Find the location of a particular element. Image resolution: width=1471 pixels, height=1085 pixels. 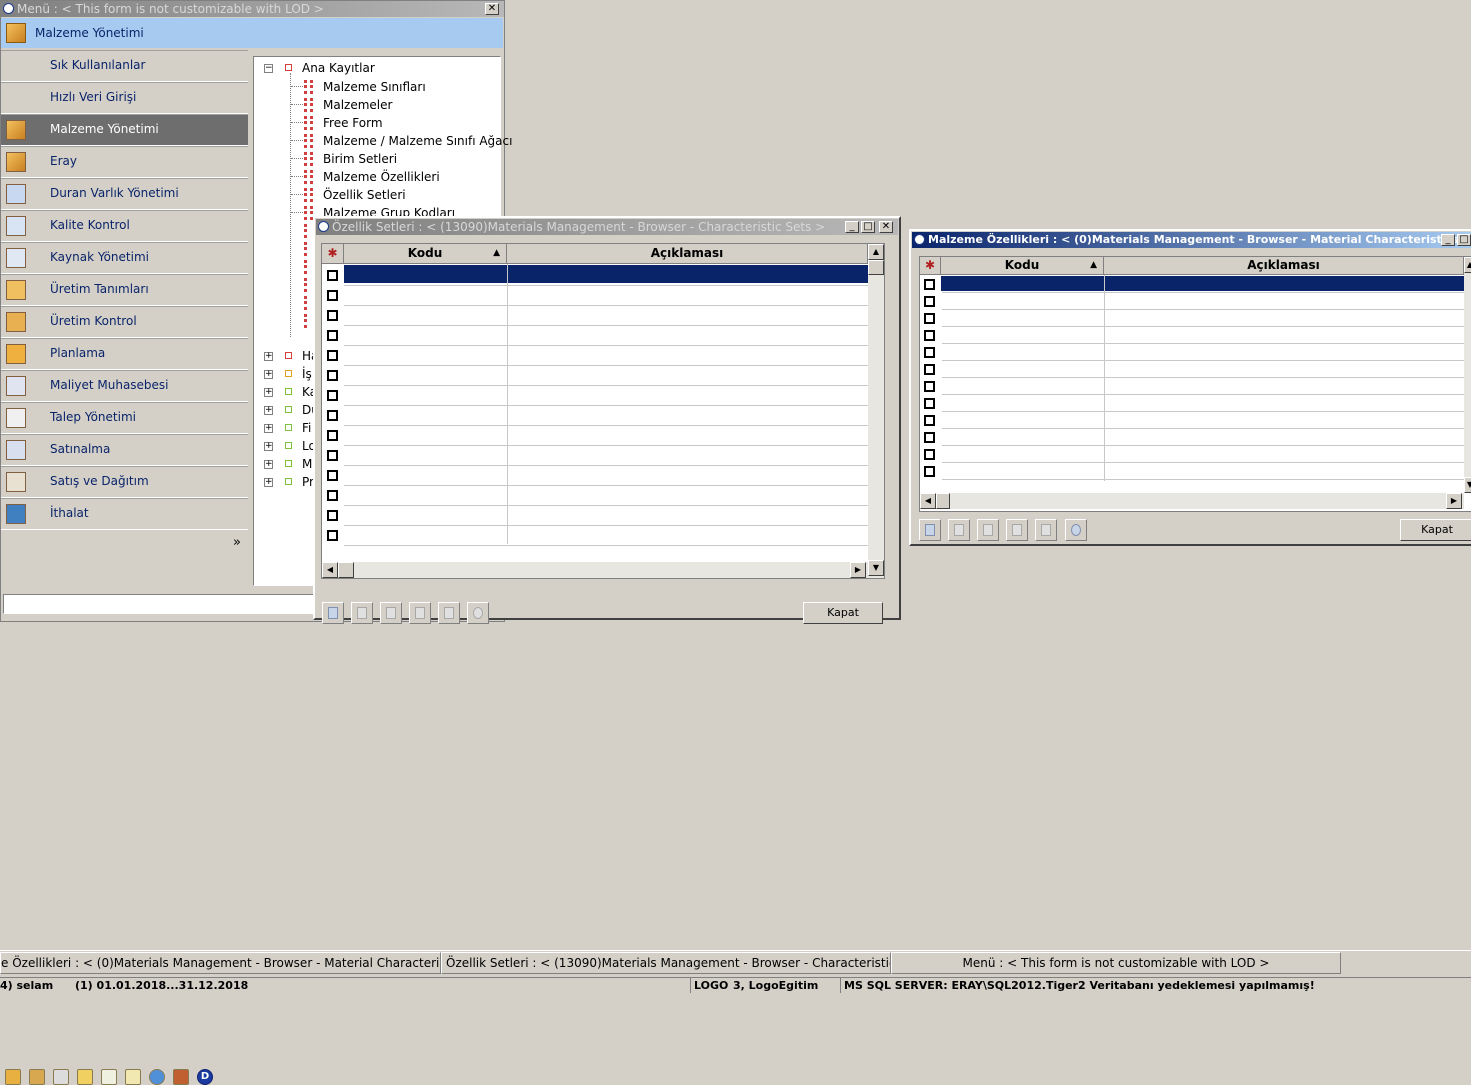

tree-item-label: Free Form is located at coordinates (353, 123).